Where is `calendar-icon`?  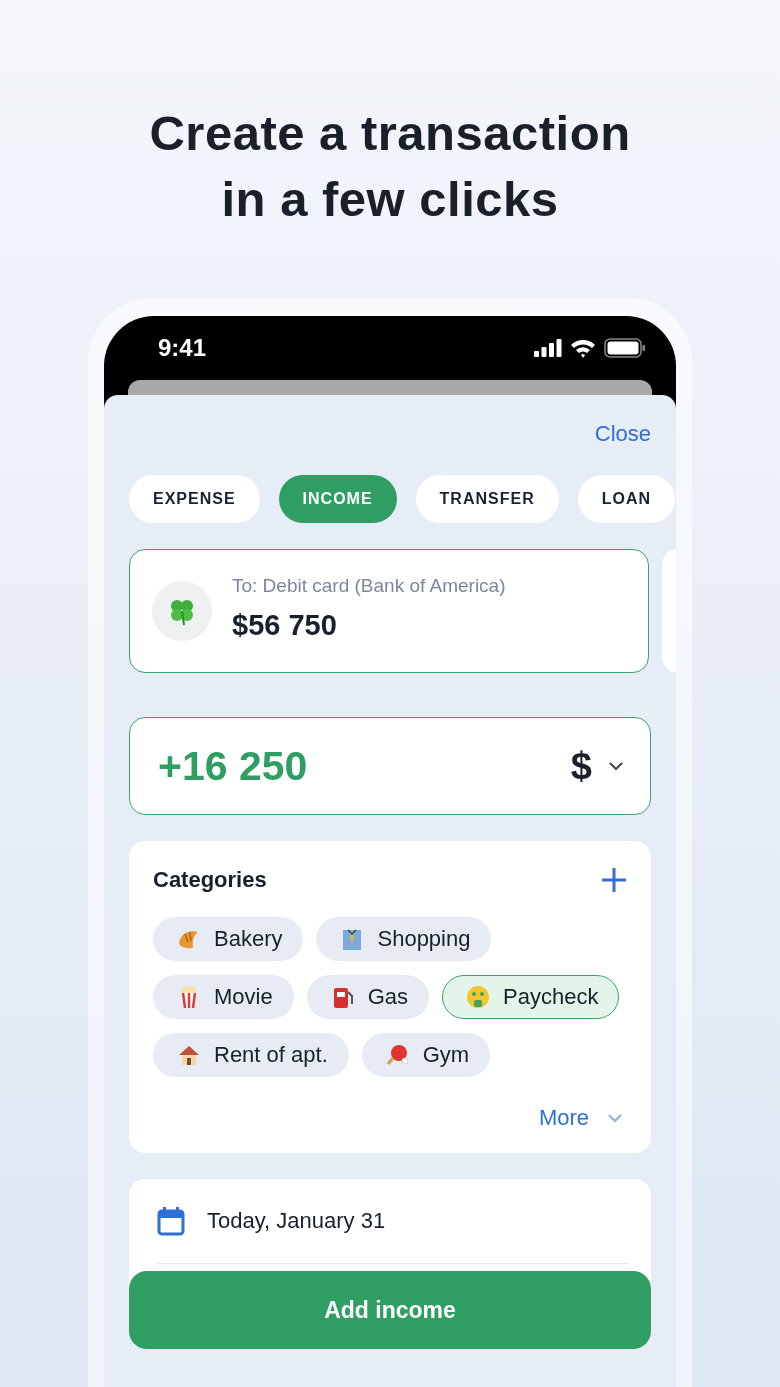 calendar-icon is located at coordinates (171, 1221).